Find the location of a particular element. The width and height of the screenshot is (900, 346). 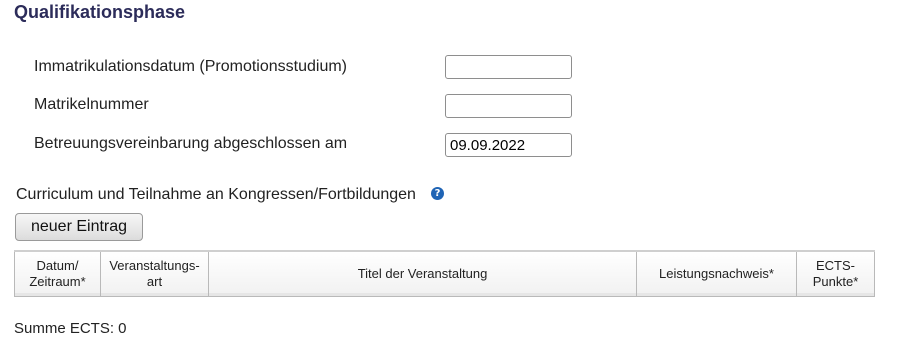

column-header-date: Datum/ Zeitraum* is located at coordinates (57, 273).